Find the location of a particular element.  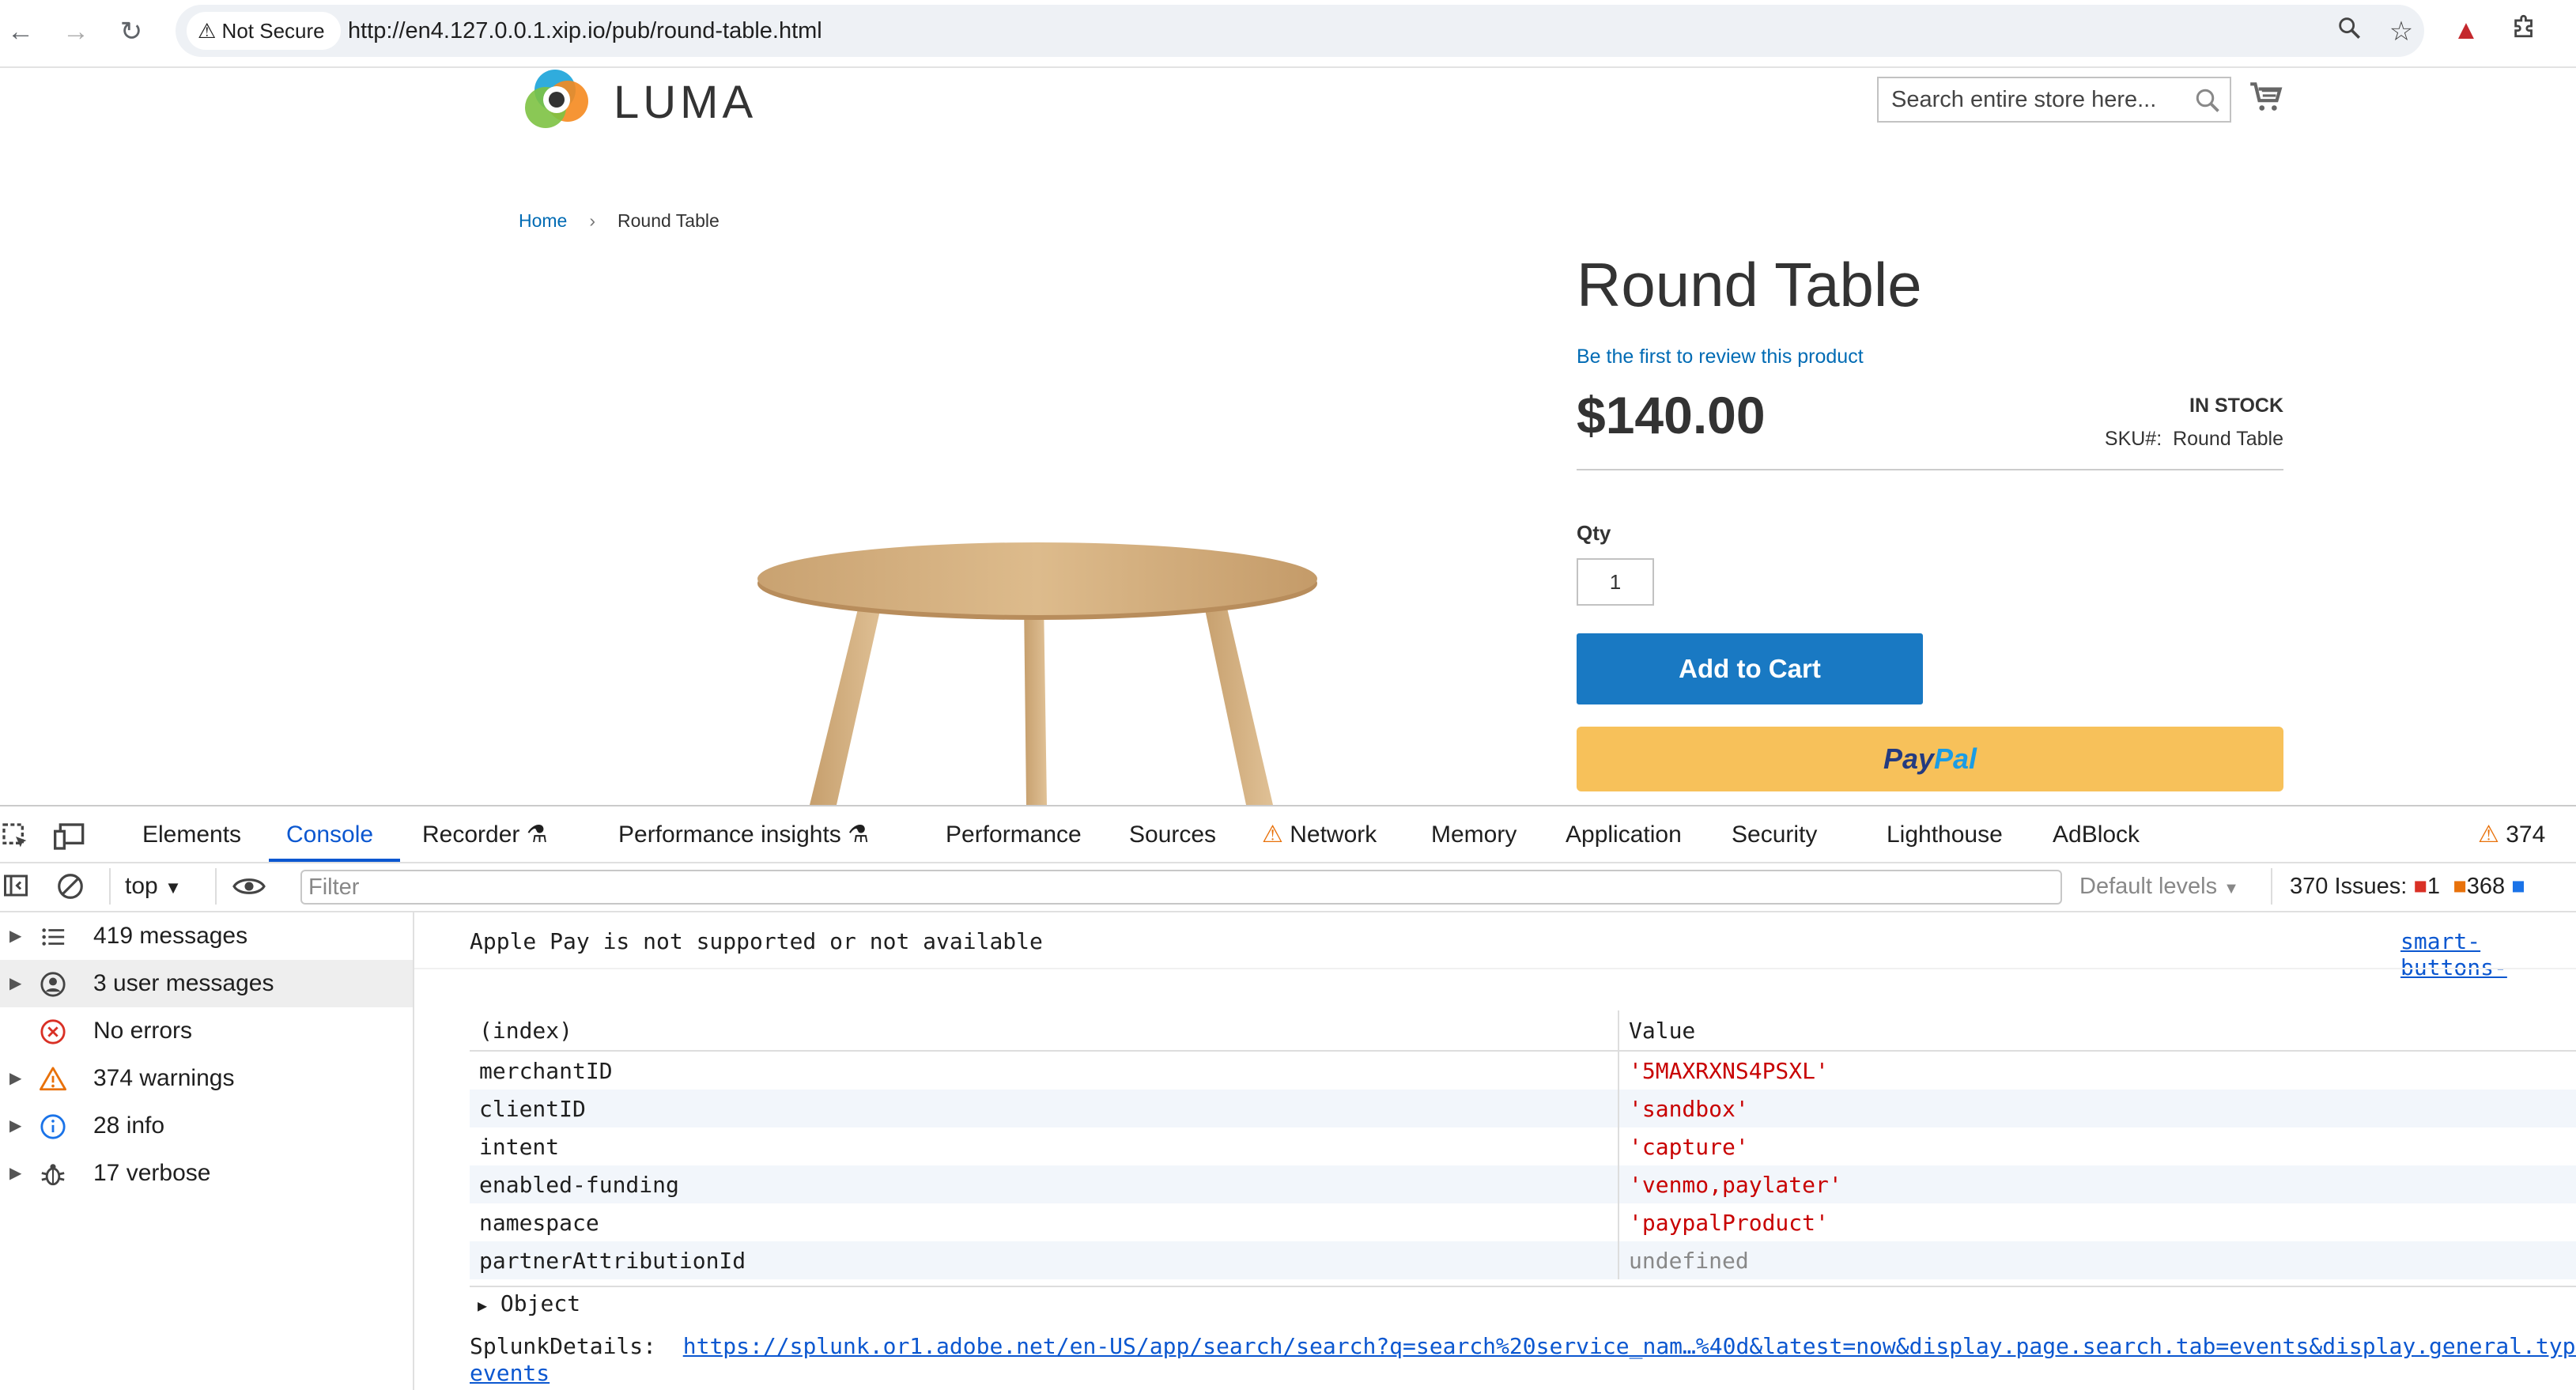

error-icon is located at coordinates (53, 1031).